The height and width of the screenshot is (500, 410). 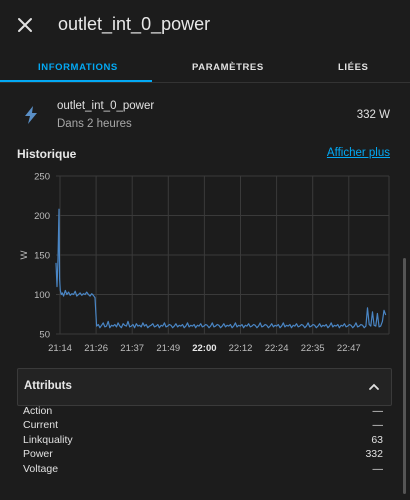 What do you see at coordinates (96, 348) in the screenshot?
I see `x-tick-label: 21:26` at bounding box center [96, 348].